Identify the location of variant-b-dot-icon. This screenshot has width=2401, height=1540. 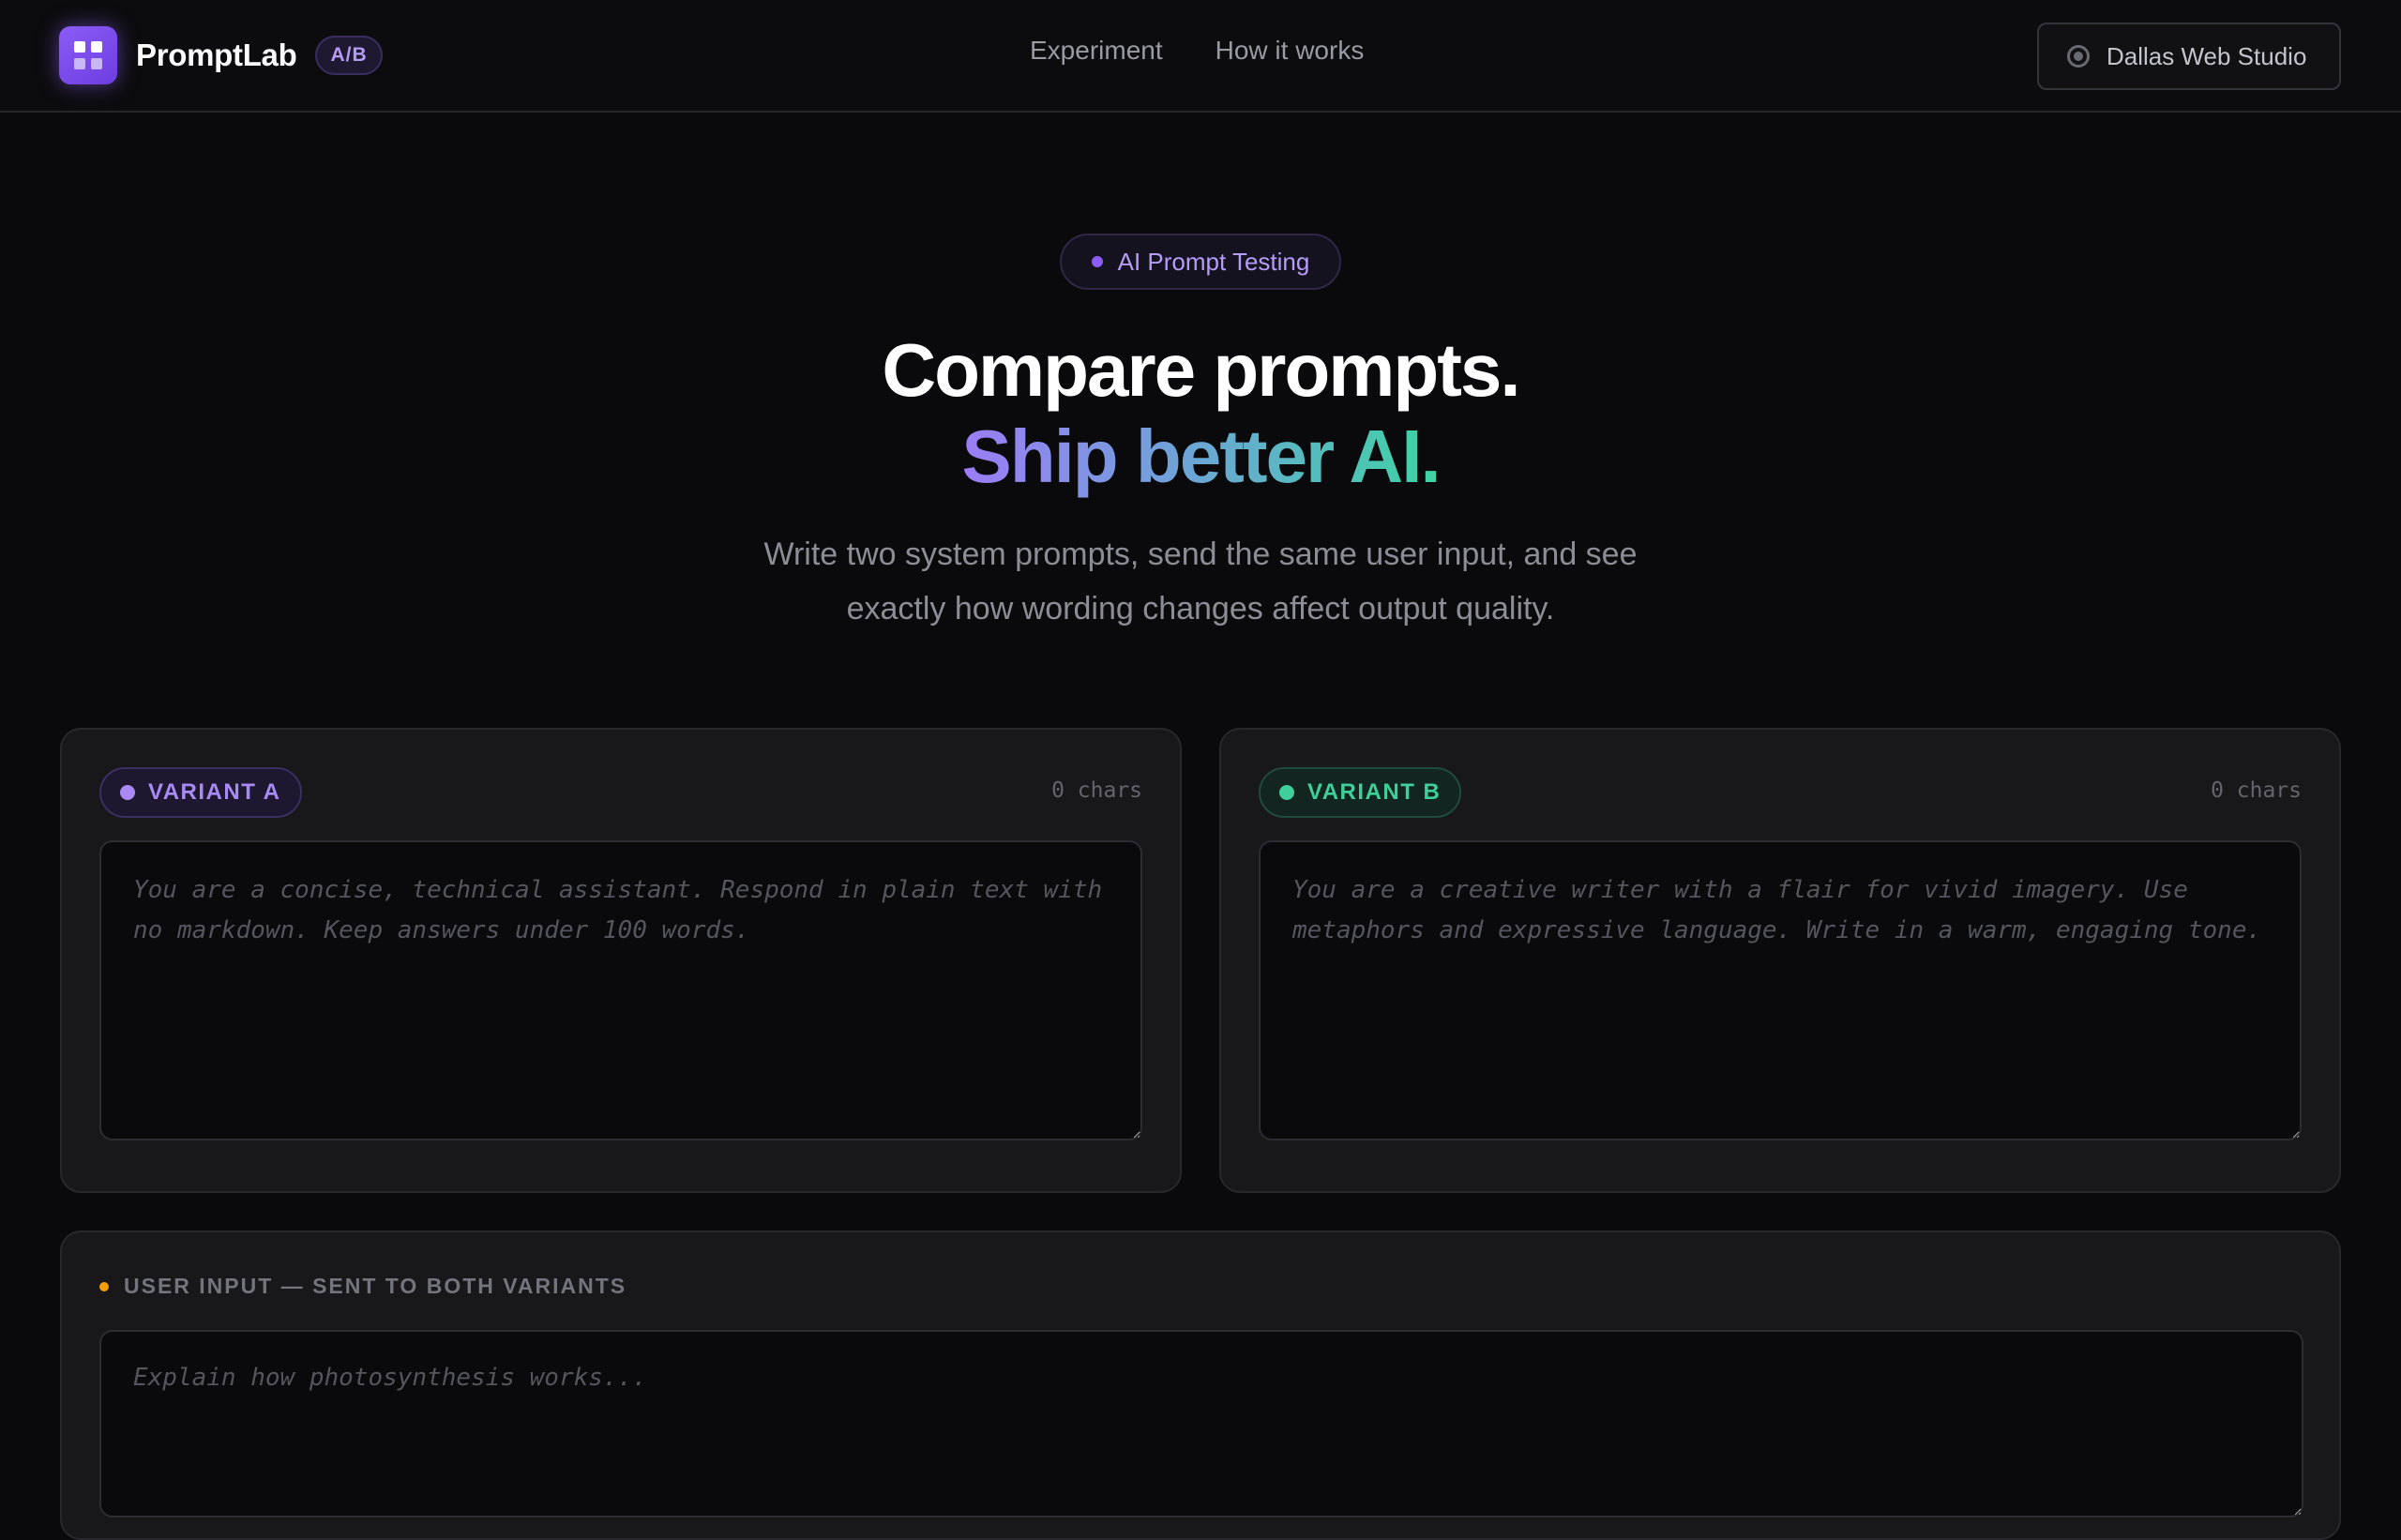
(1286, 792).